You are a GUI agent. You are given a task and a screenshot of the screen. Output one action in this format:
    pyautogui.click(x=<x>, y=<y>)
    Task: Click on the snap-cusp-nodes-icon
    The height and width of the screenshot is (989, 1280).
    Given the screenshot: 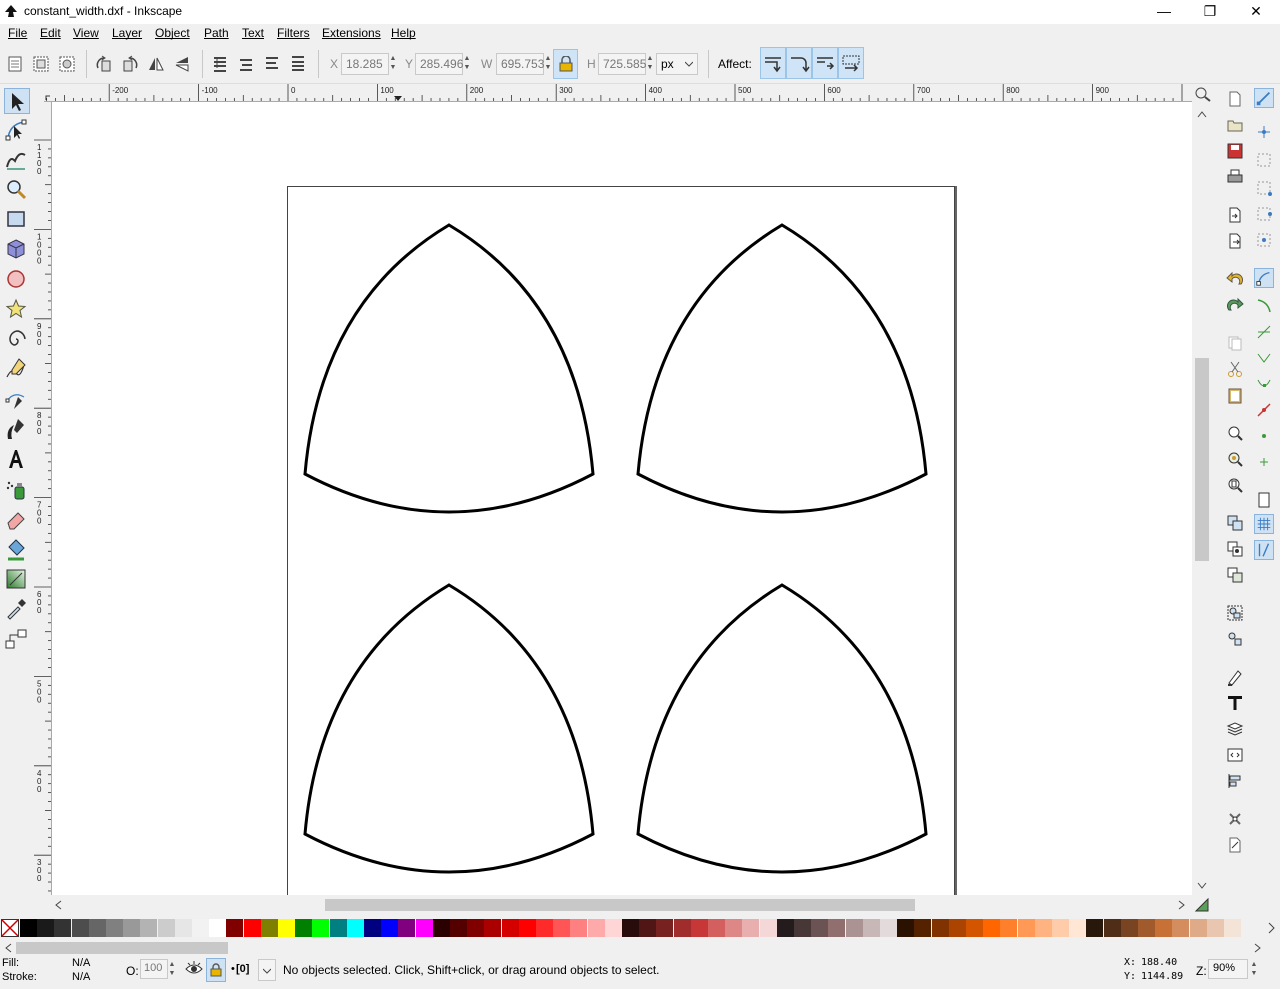 What is the action you would take?
    pyautogui.click(x=1264, y=358)
    